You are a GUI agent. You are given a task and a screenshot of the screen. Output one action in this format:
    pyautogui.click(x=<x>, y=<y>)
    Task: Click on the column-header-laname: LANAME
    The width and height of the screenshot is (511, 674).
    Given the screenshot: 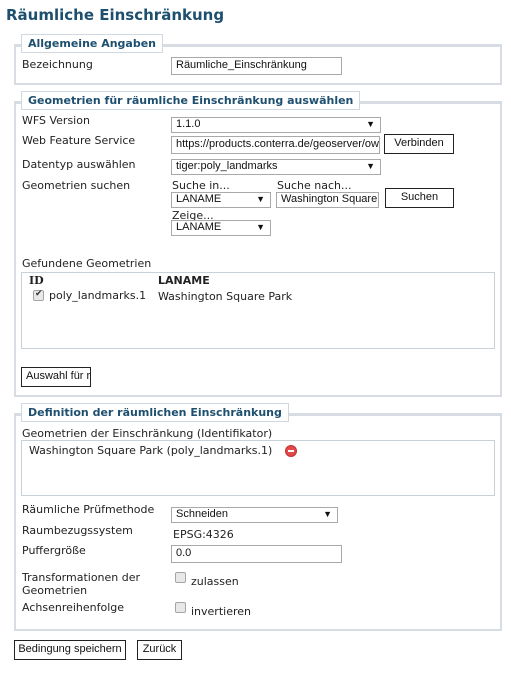 What is the action you would take?
    pyautogui.click(x=184, y=280)
    